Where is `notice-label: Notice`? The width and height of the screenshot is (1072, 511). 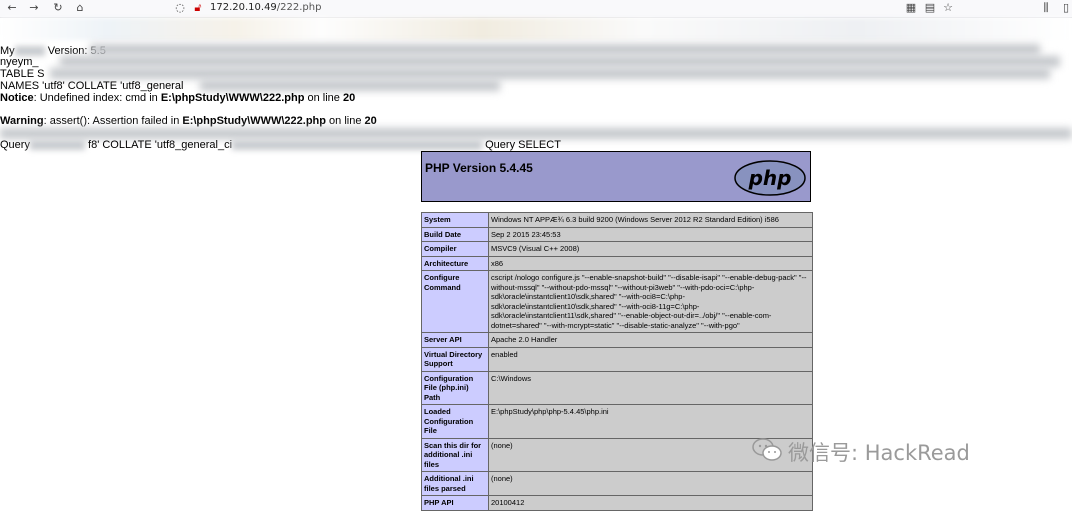
notice-label: Notice is located at coordinates (17, 98).